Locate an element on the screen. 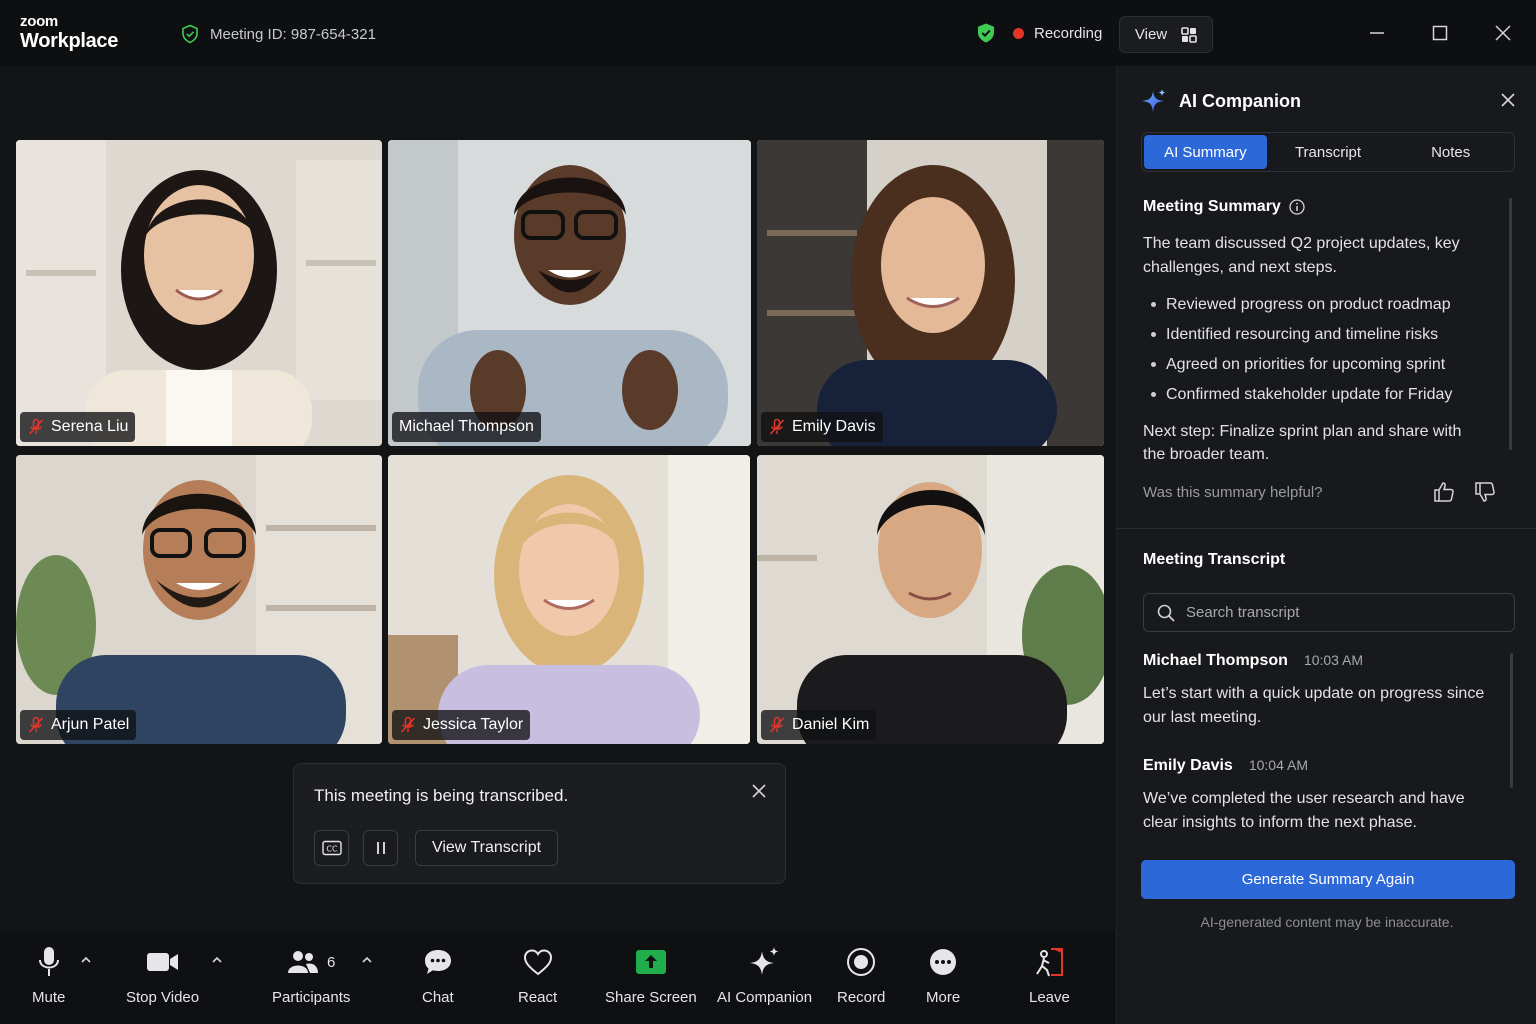 This screenshot has width=1536, height=1024. video-tile-daniel-kim: Daniel Kim is located at coordinates (930, 599).